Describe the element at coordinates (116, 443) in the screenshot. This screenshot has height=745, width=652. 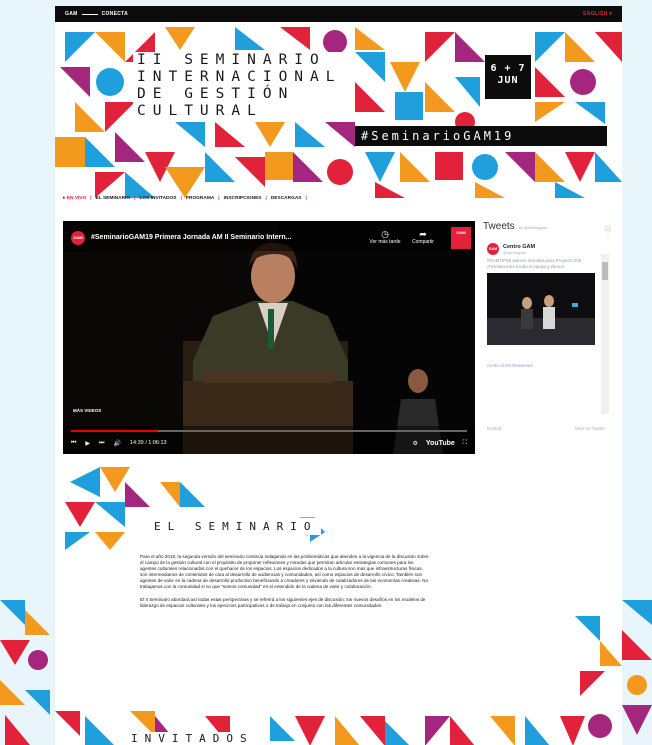
I see `volume-icon: 🔊` at that location.